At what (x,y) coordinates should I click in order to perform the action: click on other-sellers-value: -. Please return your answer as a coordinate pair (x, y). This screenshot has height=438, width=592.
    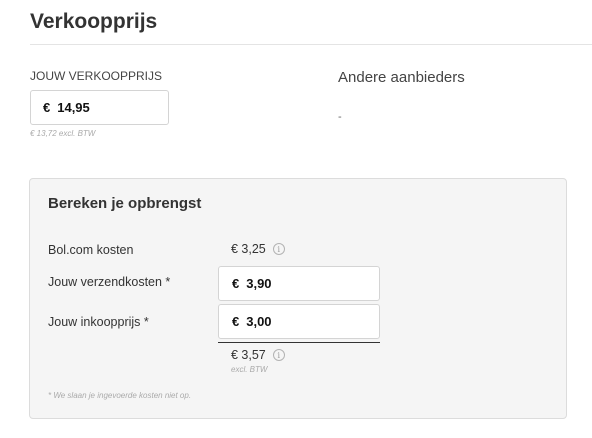
    Looking at the image, I should click on (340, 117).